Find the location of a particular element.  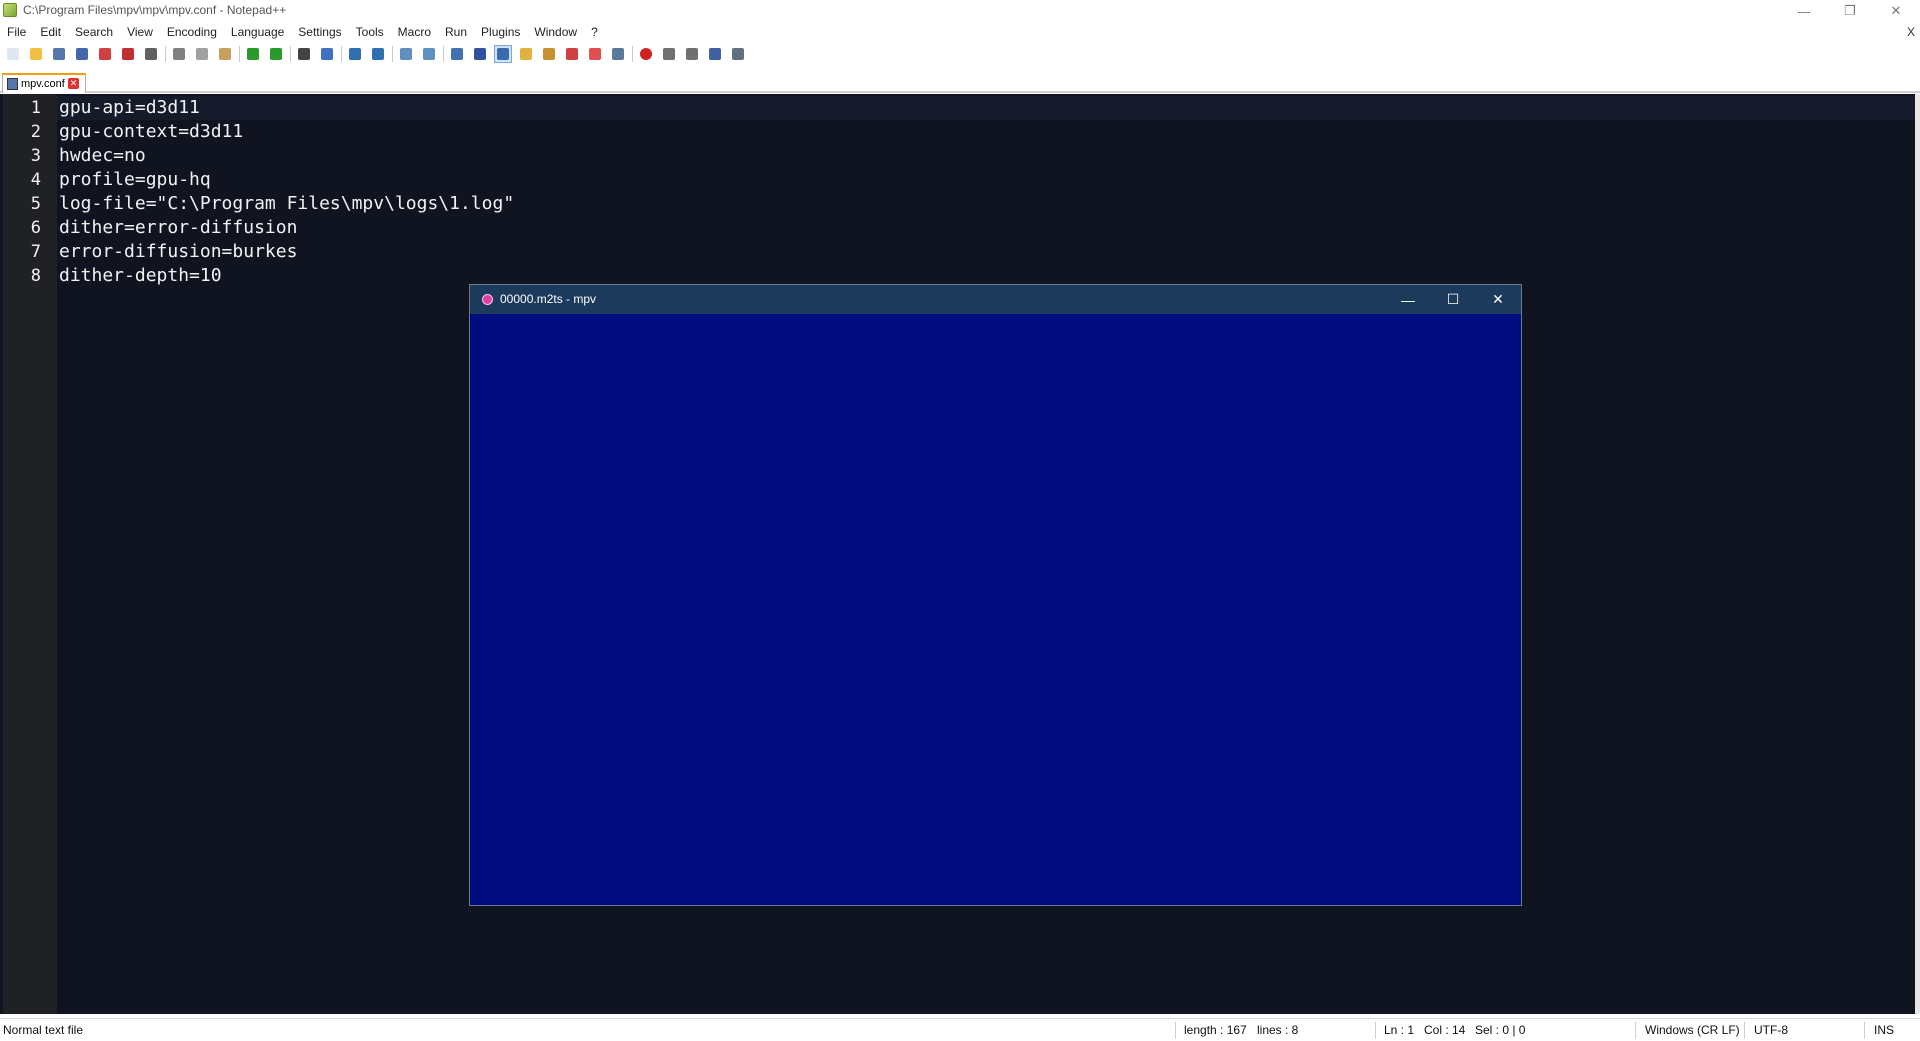

line-text: error-diffusion=burkes is located at coordinates (178, 252).